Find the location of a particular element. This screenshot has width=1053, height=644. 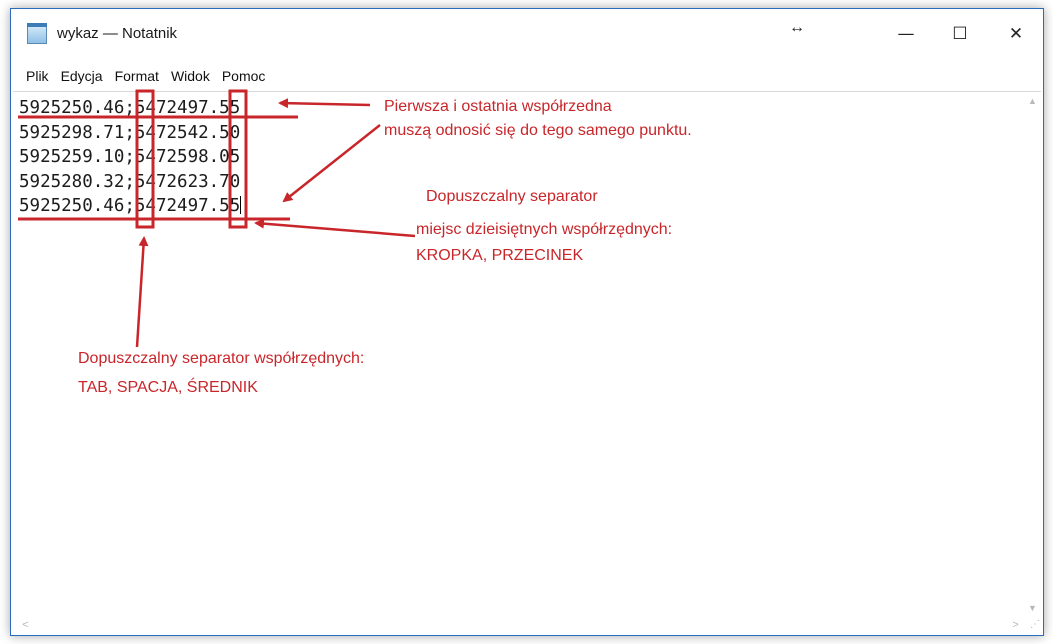

annotation-decimal-line2: miejsc dzieisiętnych współrzędnych: is located at coordinates (544, 229).